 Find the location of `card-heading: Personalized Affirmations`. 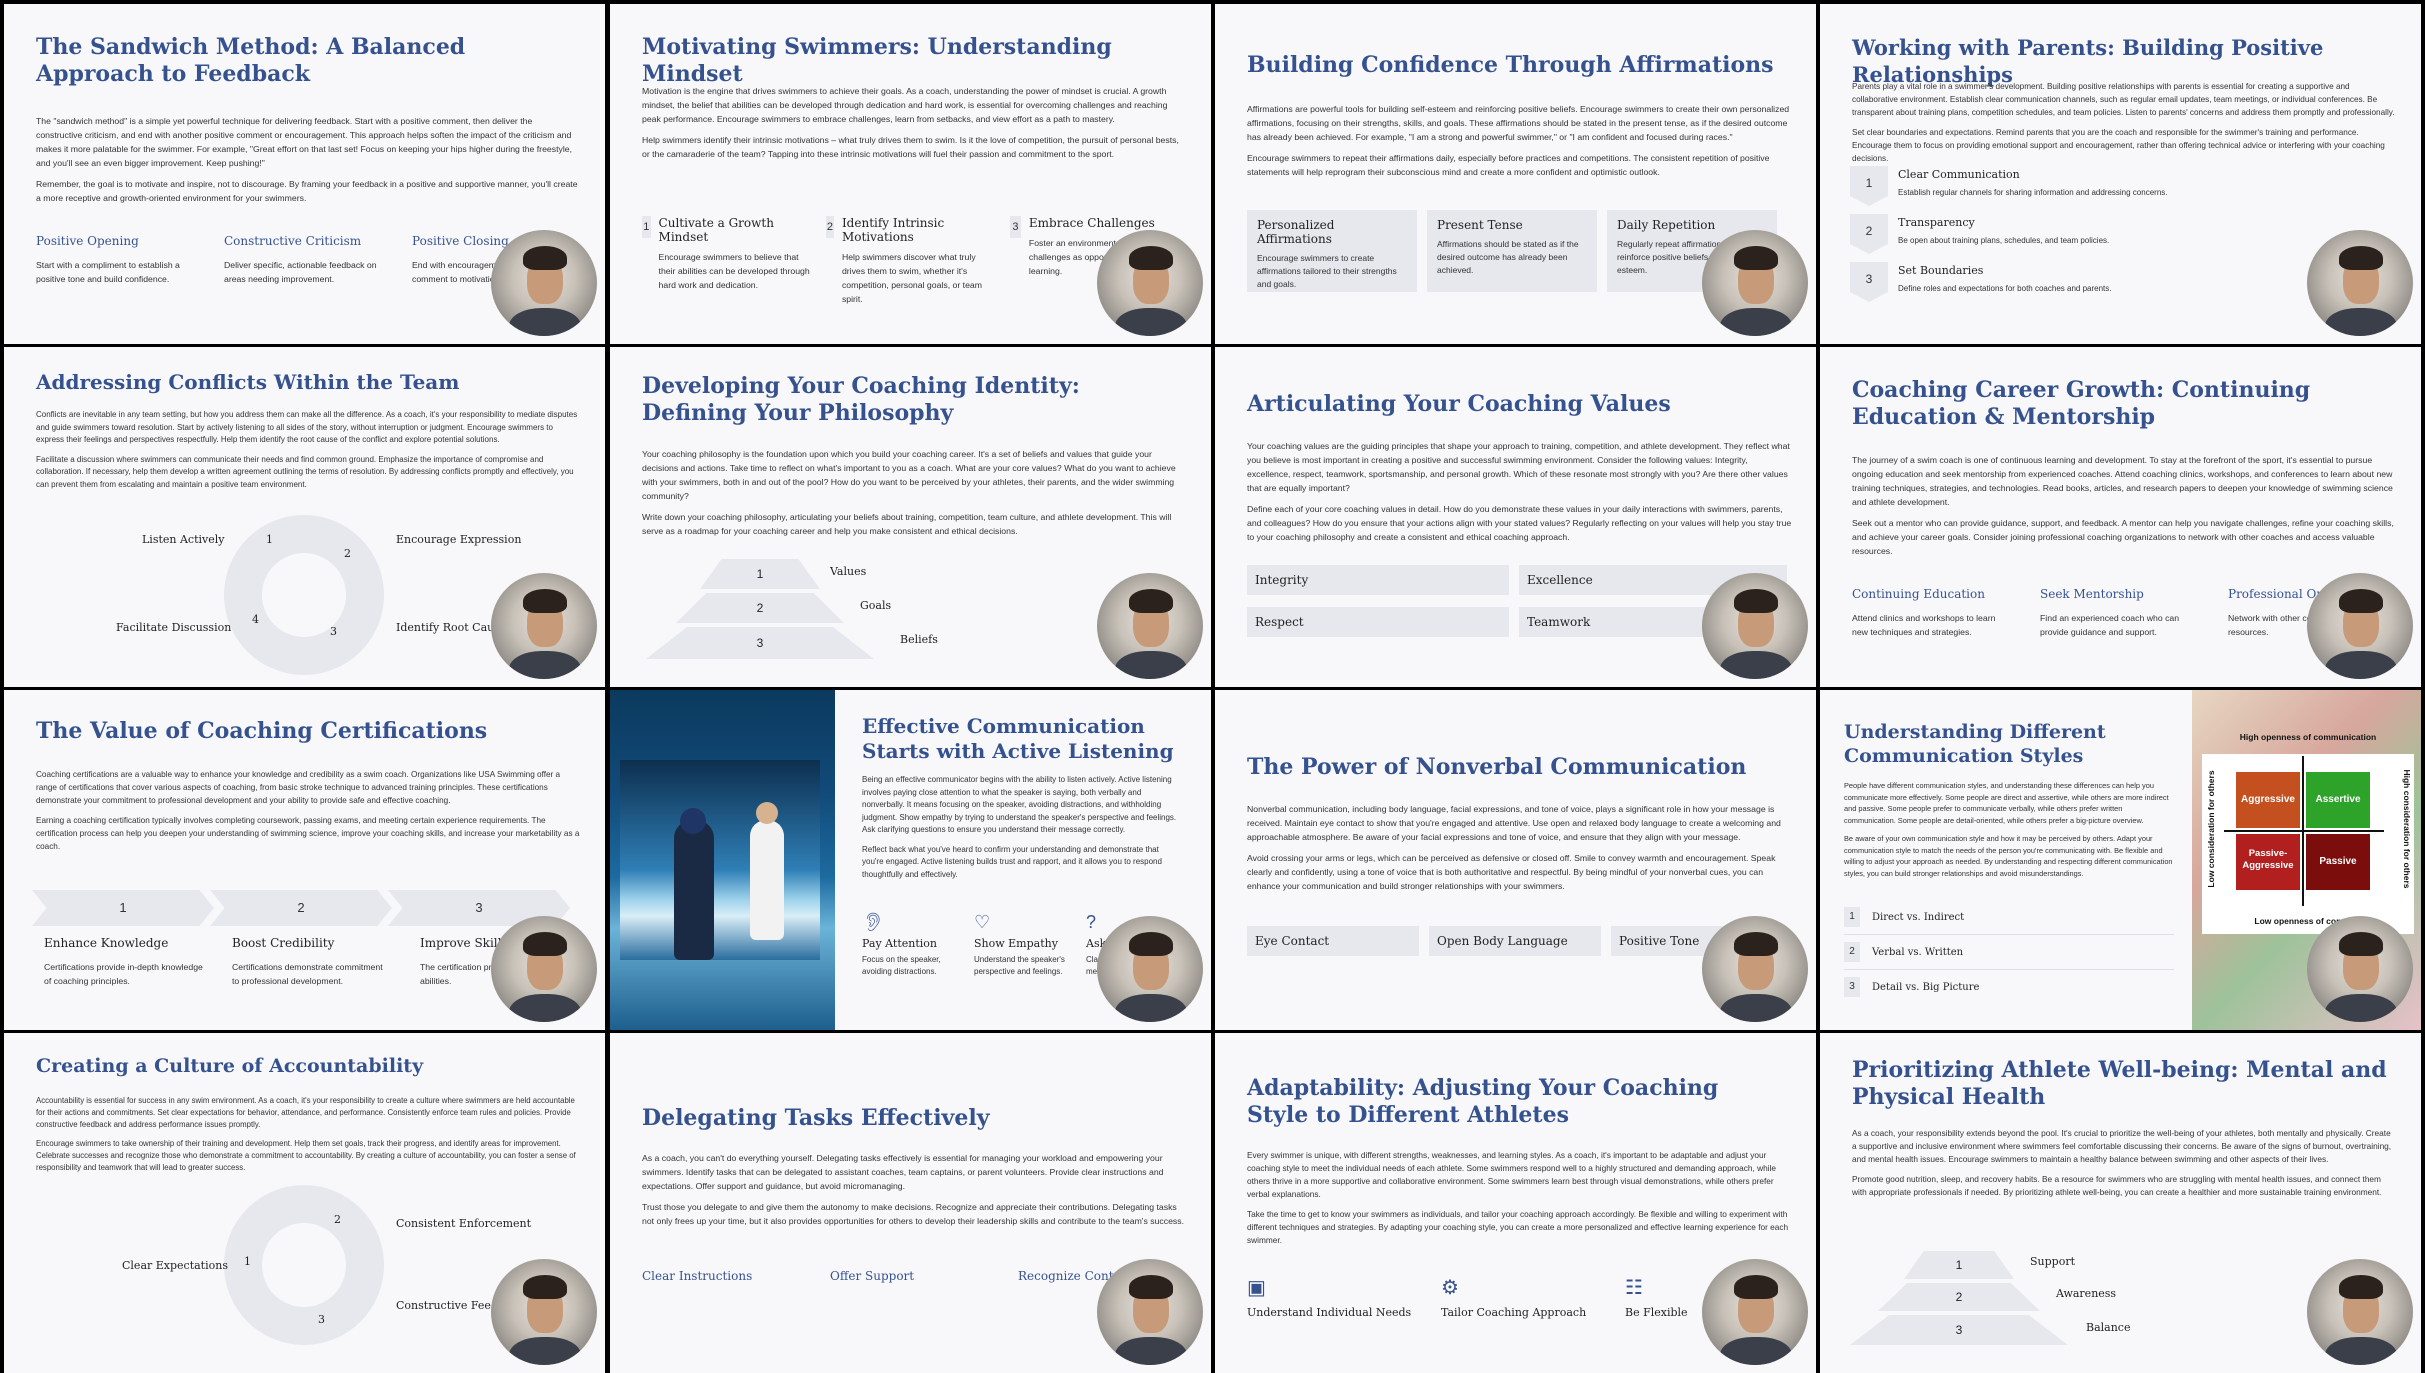

card-heading: Personalized Affirmations is located at coordinates (1296, 232).